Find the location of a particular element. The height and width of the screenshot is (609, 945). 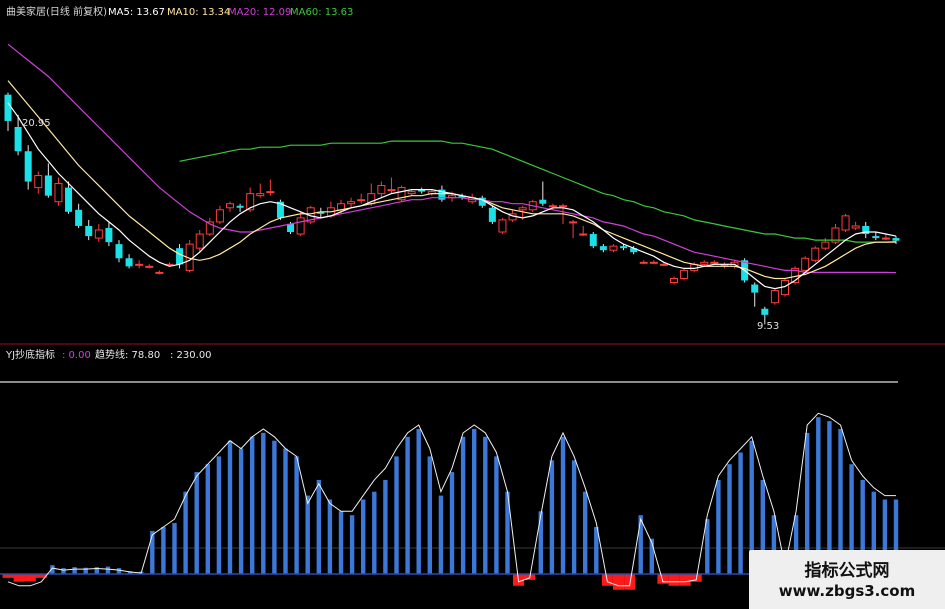

watermark: 指标公式网 www.zbgs3.com is located at coordinates (847, 579).